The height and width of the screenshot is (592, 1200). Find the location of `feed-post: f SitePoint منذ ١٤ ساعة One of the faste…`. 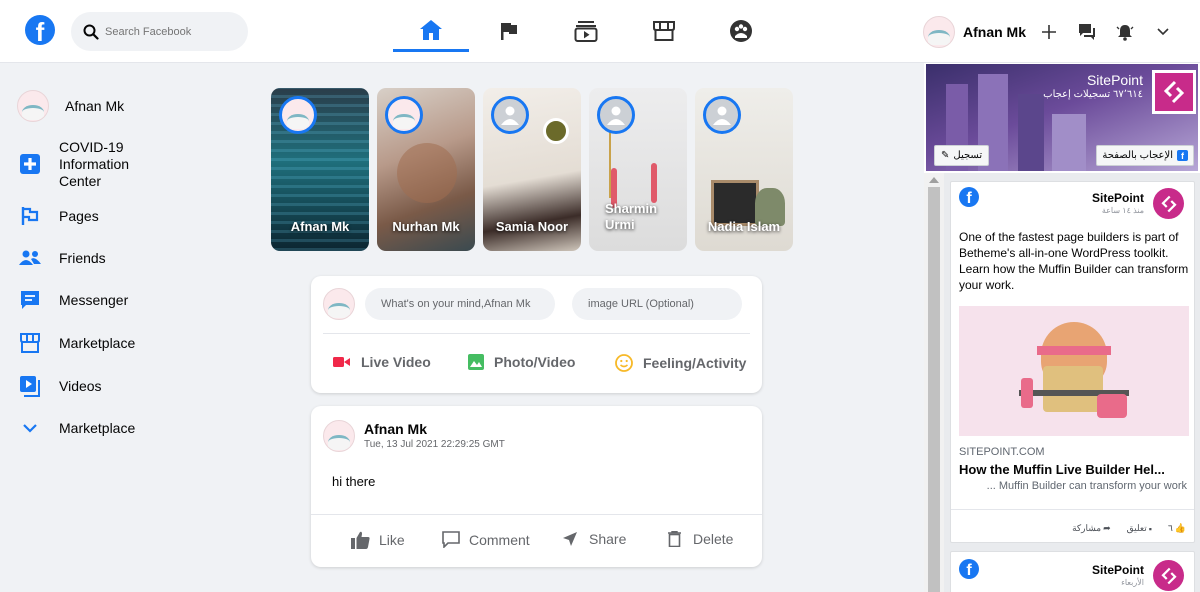

feed-post: f SitePoint منذ ١٤ ساعة One of the faste… is located at coordinates (1072, 362).